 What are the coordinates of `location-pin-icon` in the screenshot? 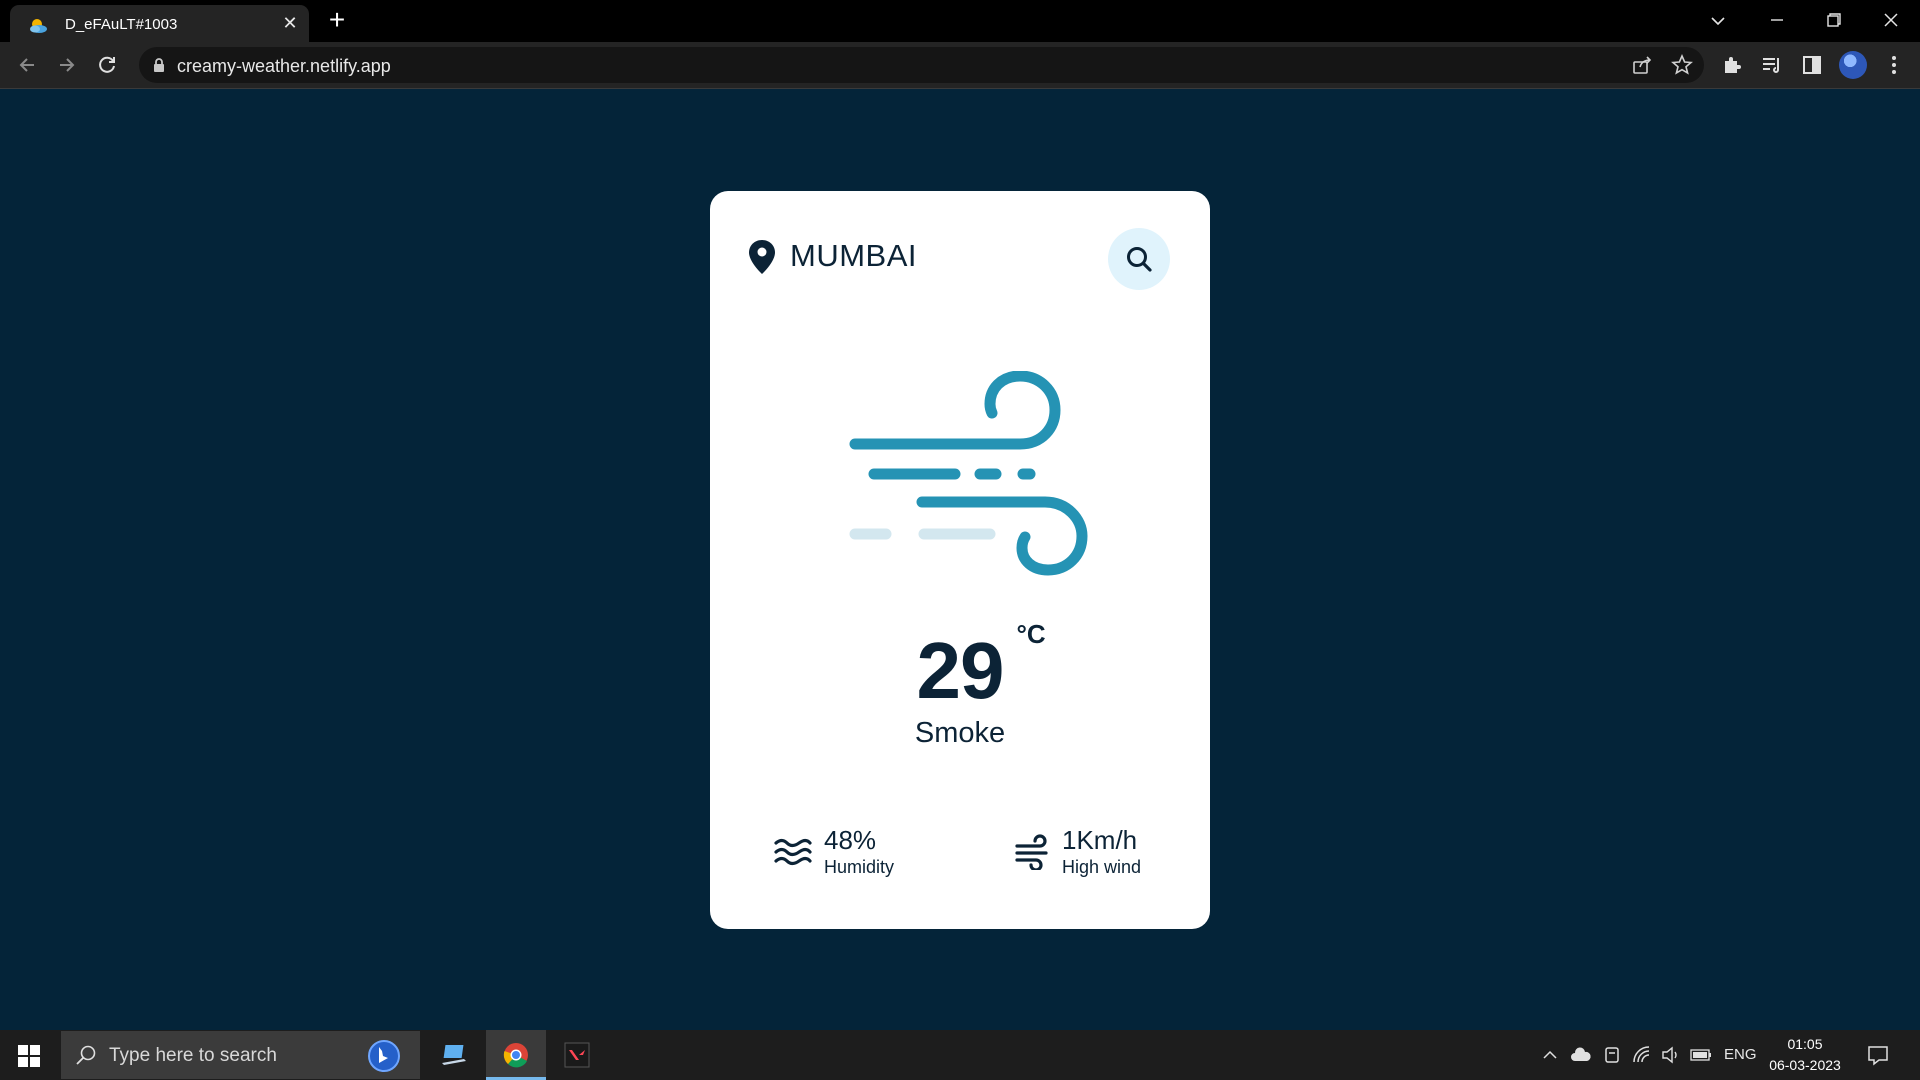 It's located at (762, 257).